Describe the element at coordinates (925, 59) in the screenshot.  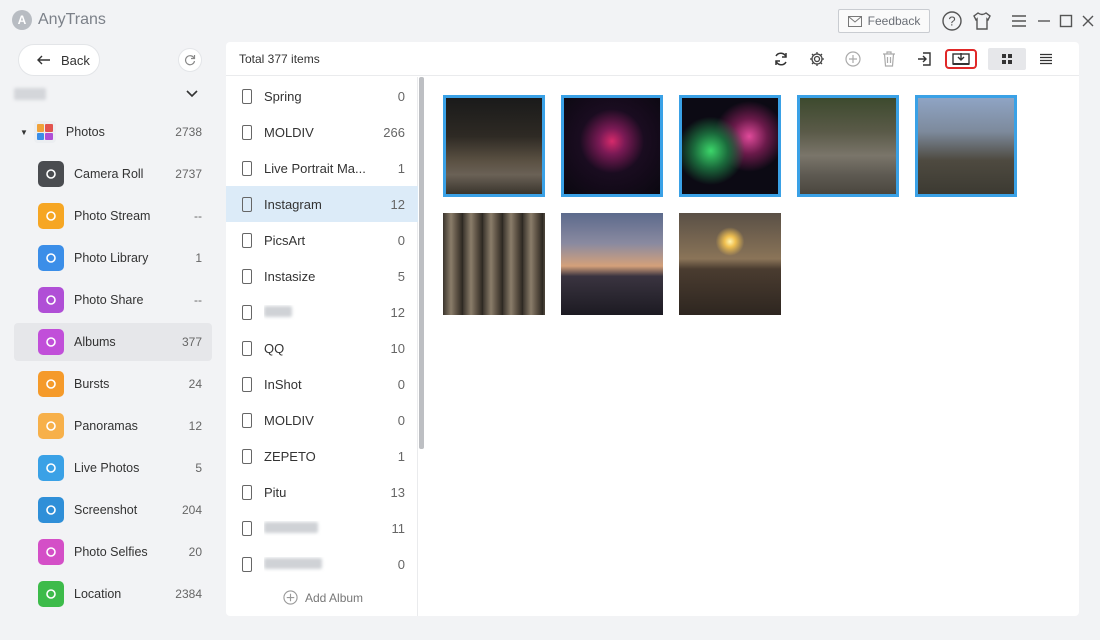
I see `import-button` at that location.